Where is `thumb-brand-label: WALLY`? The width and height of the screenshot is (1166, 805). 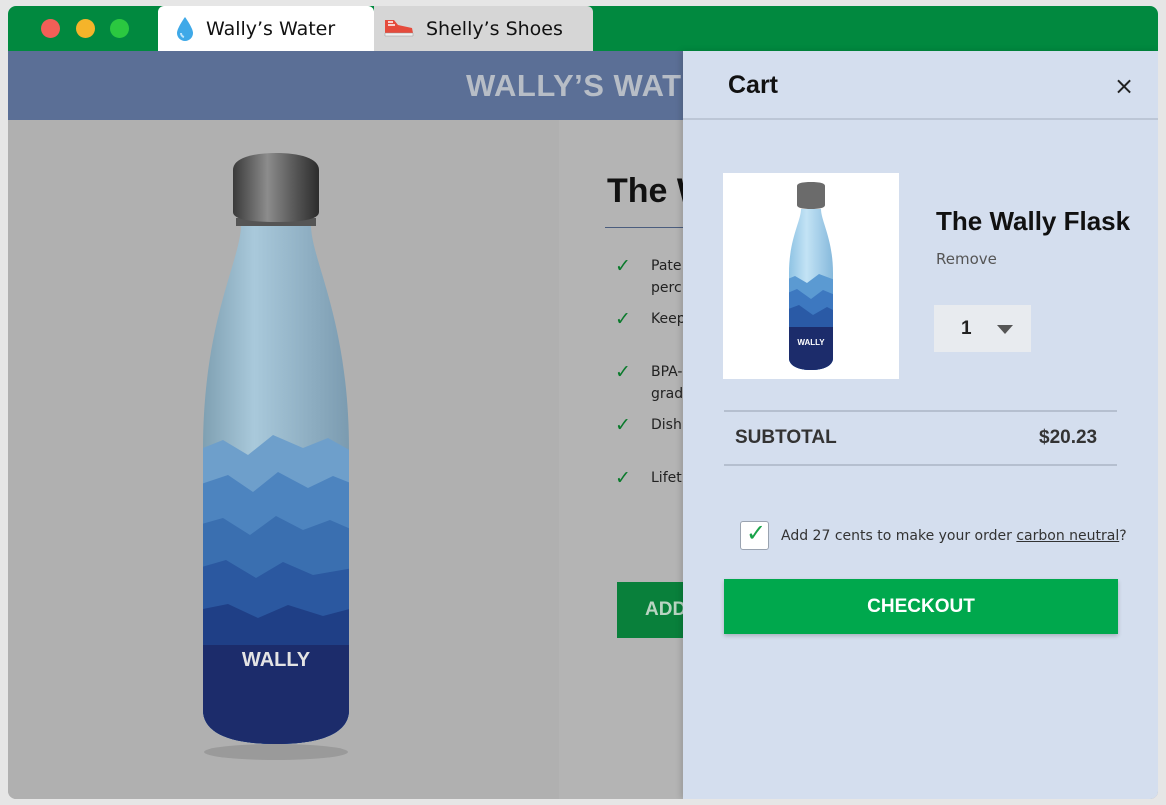
thumb-brand-label: WALLY is located at coordinates (811, 342).